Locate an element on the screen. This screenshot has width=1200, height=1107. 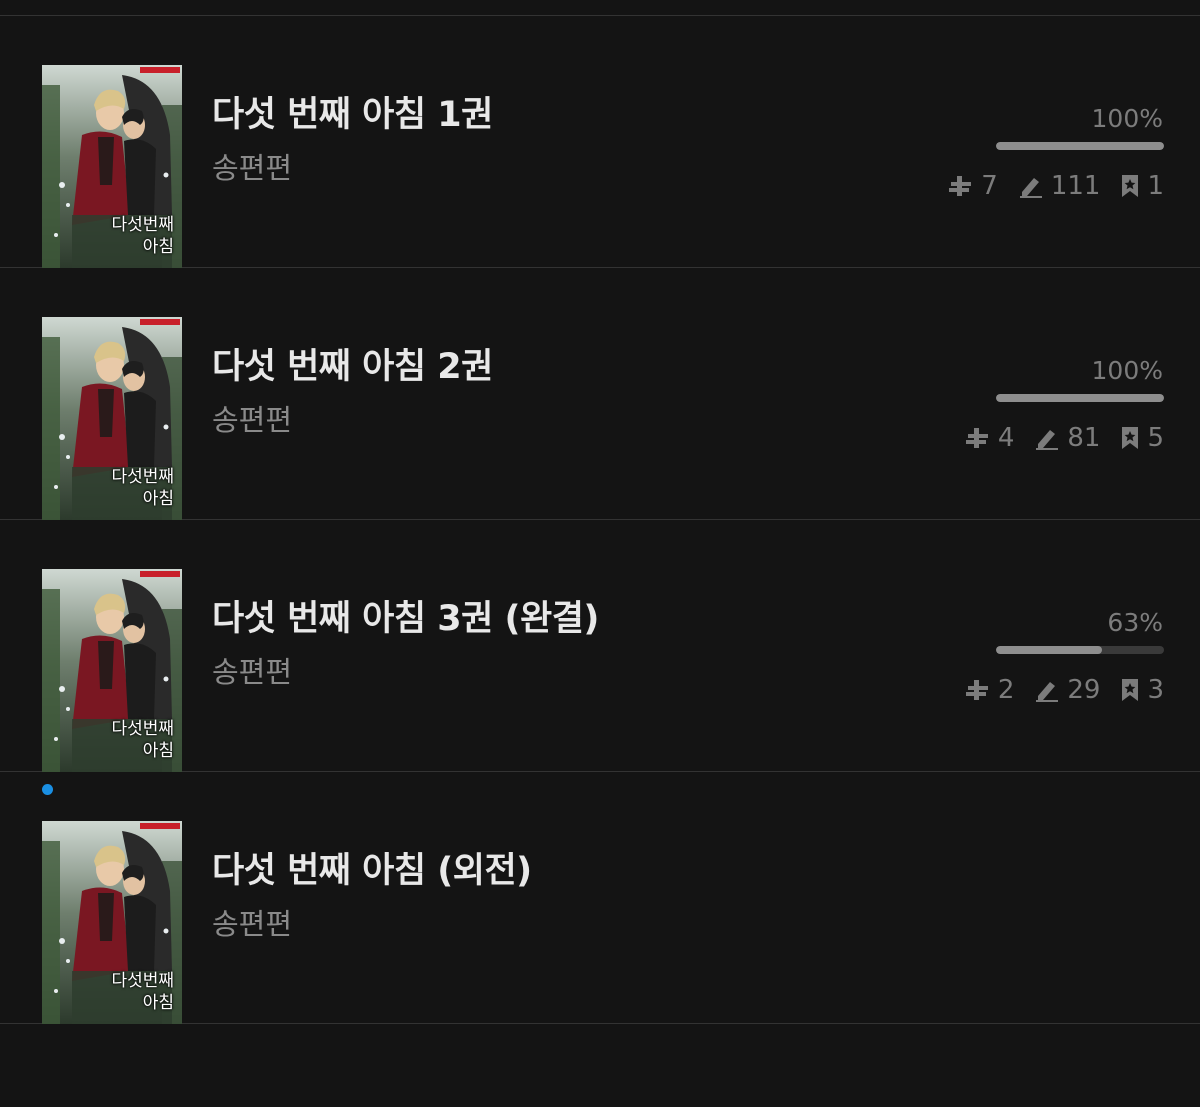
bookmark-stat: 3 is located at coordinates (1142, 690).